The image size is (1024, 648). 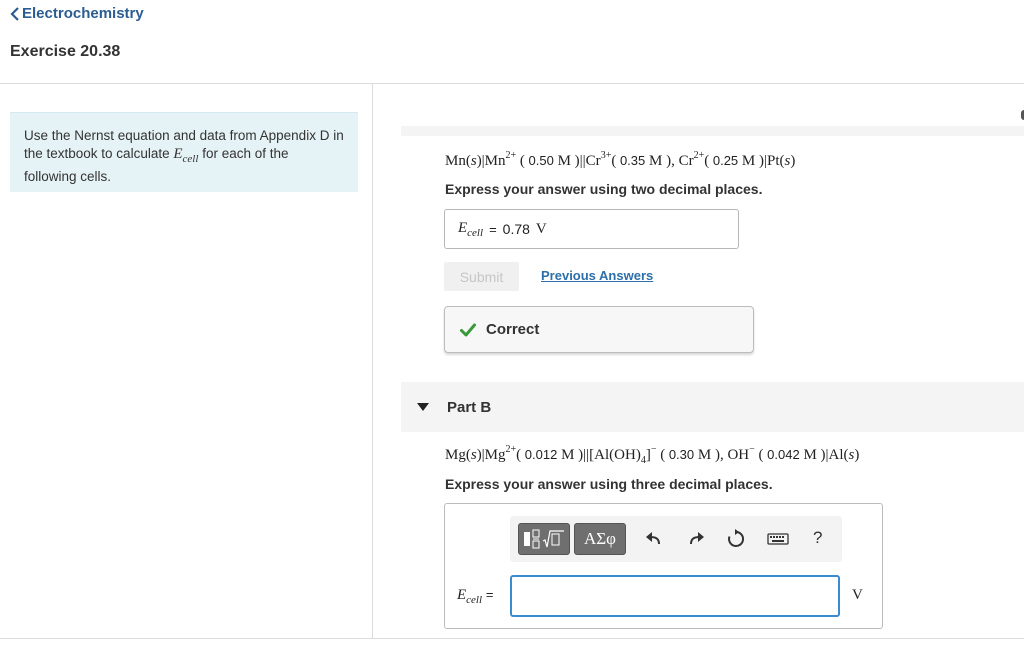 What do you see at coordinates (83, 13) in the screenshot?
I see `back-link-label: Electrochemistry` at bounding box center [83, 13].